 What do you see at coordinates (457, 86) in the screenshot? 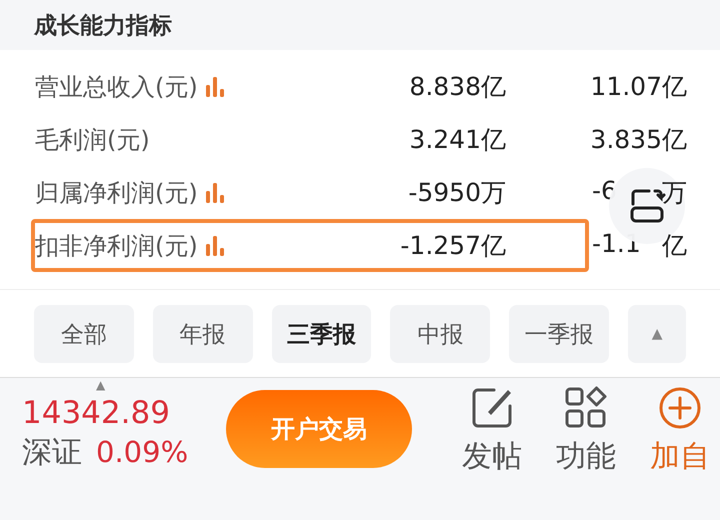
I see `table-cell: 8.838亿` at bounding box center [457, 86].